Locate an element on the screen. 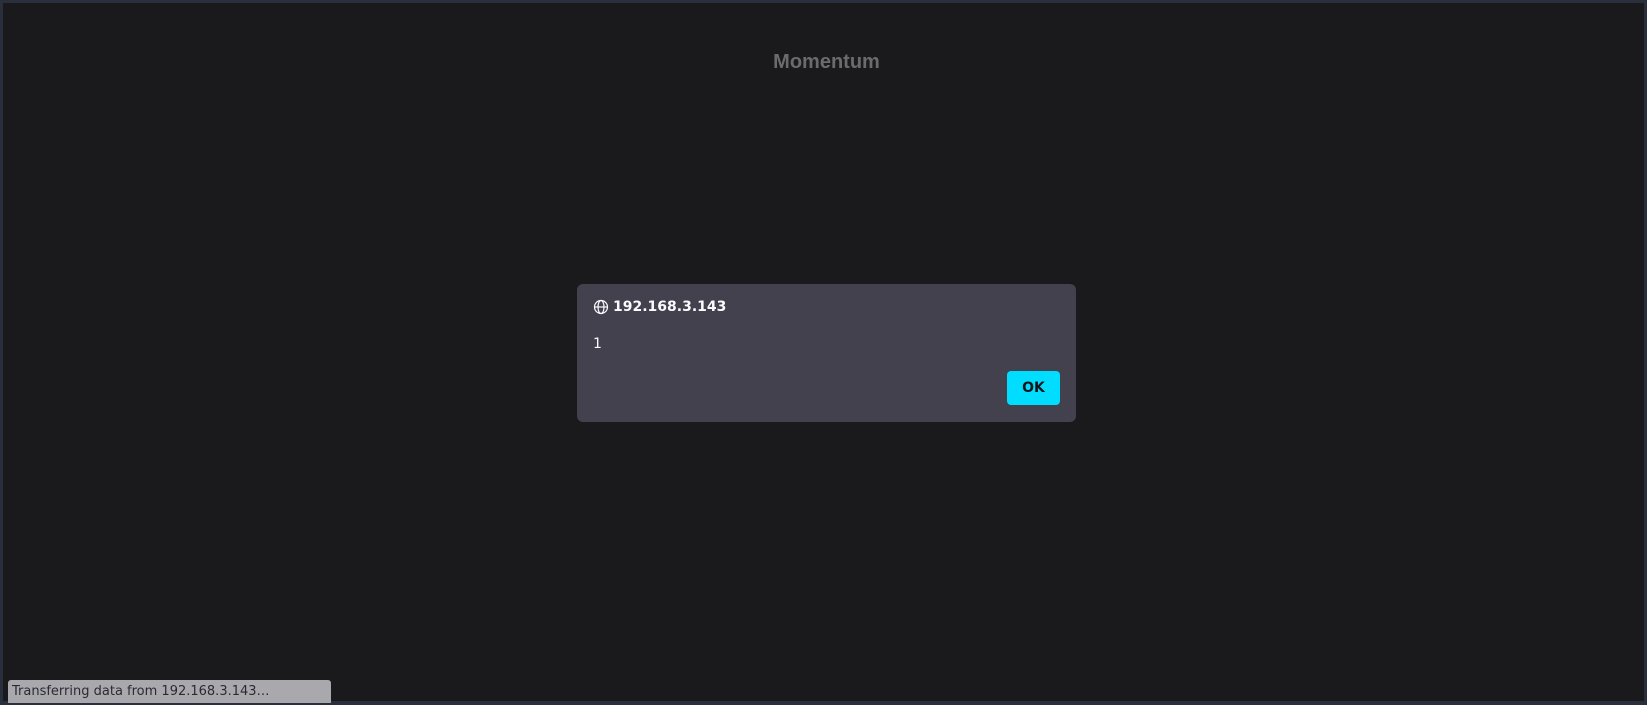  alert-dialog: 192.168.3.143 1 OK is located at coordinates (826, 353).